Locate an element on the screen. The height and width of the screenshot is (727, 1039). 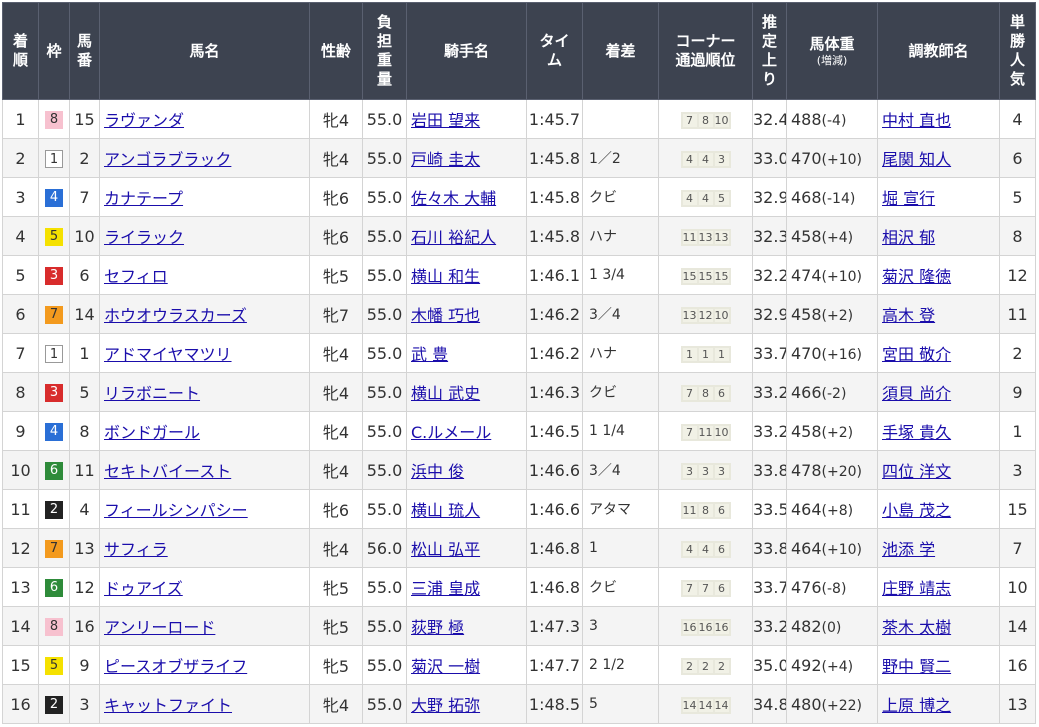
jockey-link: 武 豊 is located at coordinates (429, 354).